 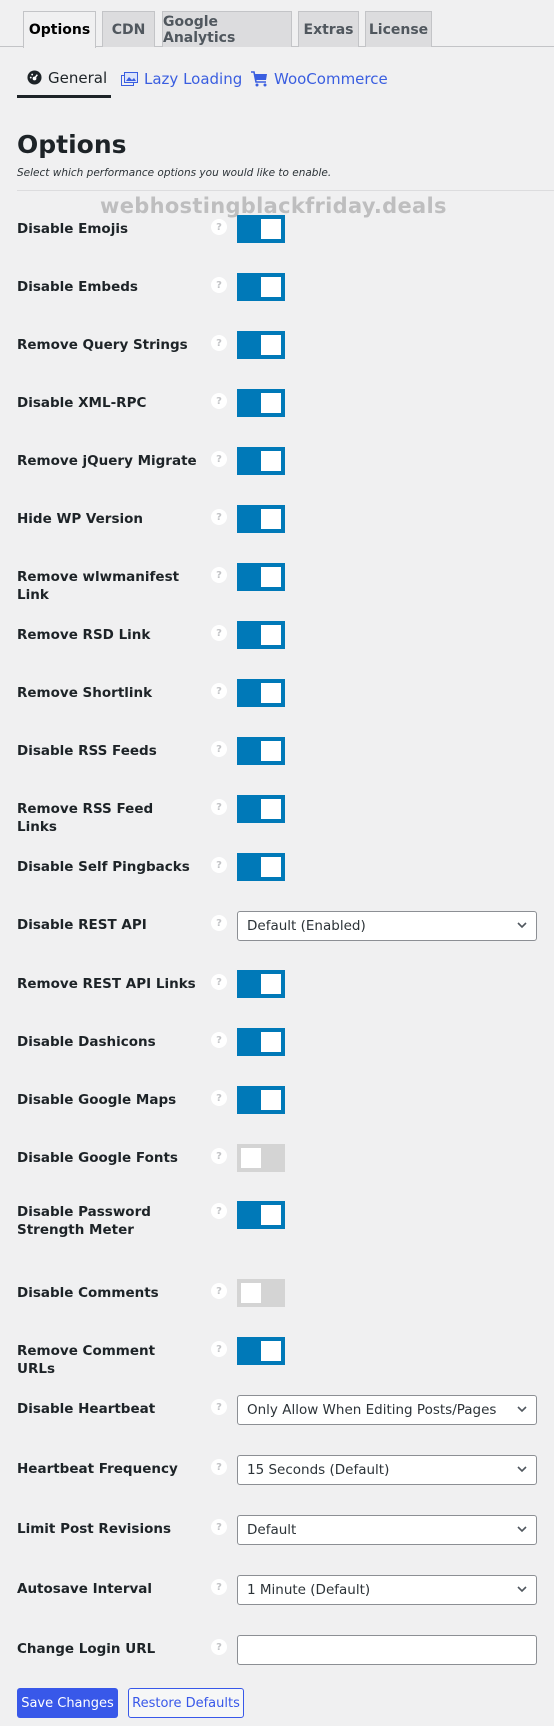 What do you see at coordinates (107, 461) in the screenshot?
I see `option-label: Remove jQuery Migrate` at bounding box center [107, 461].